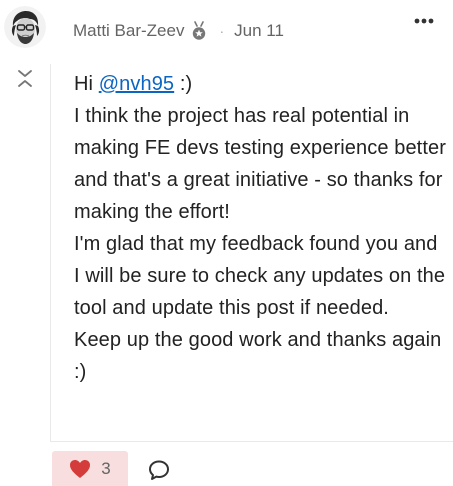 This screenshot has width=453, height=486. Describe the element at coordinates (183, 84) in the screenshot. I see `greeting-suffix: :)` at that location.